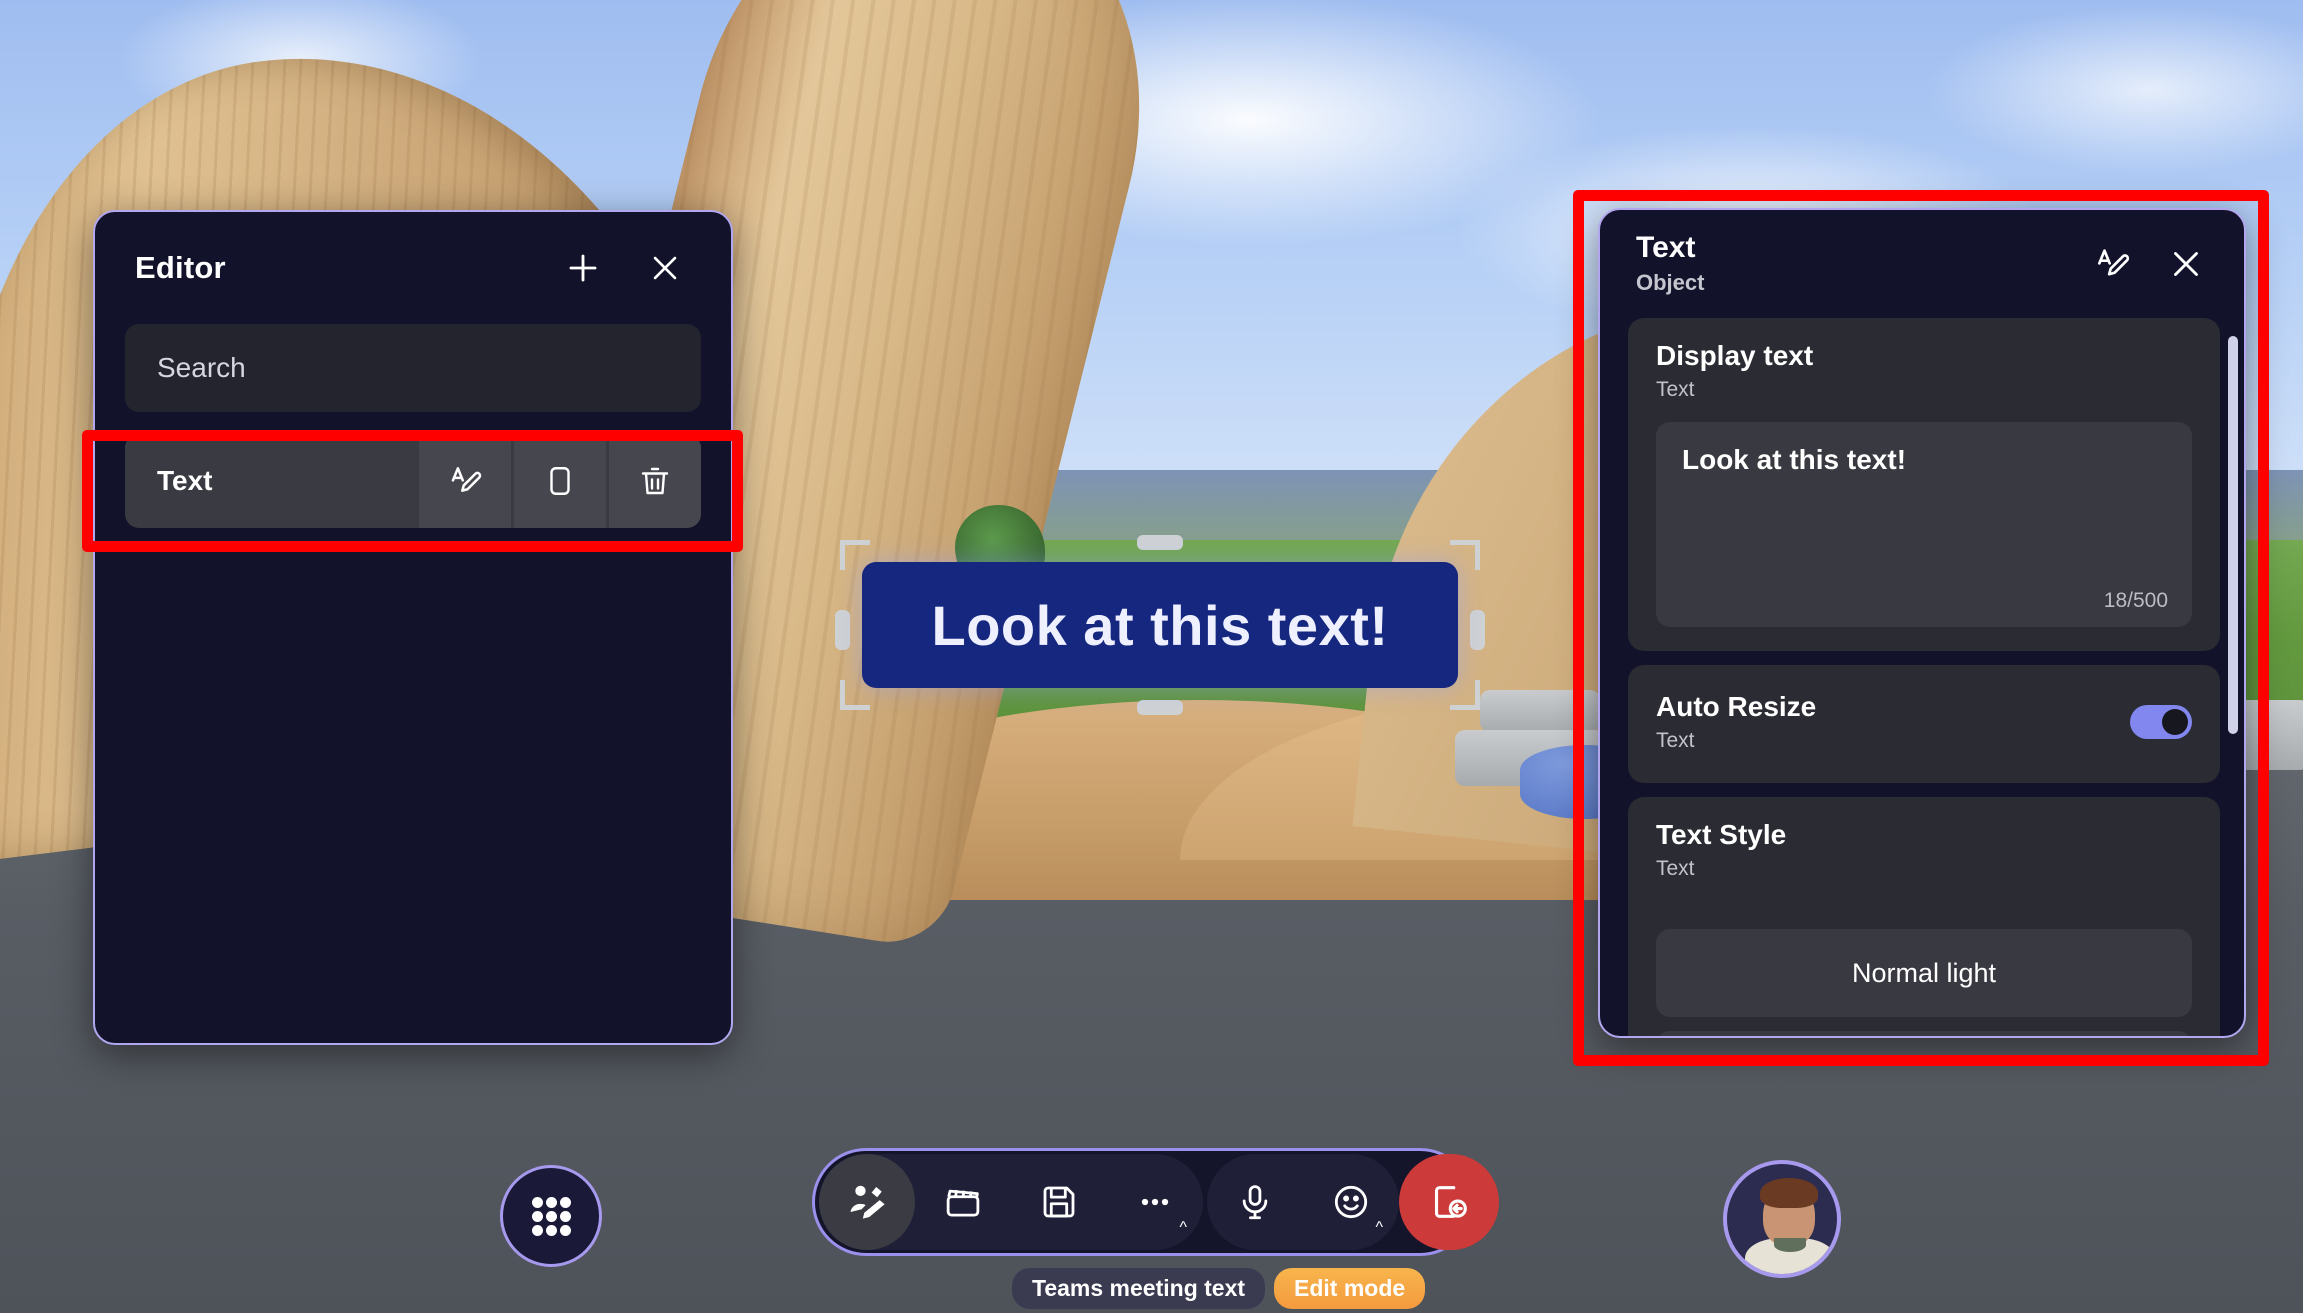 Image resolution: width=2303 pixels, height=1313 pixels. What do you see at coordinates (185, 480) in the screenshot?
I see `object-list-item-label: Text` at bounding box center [185, 480].